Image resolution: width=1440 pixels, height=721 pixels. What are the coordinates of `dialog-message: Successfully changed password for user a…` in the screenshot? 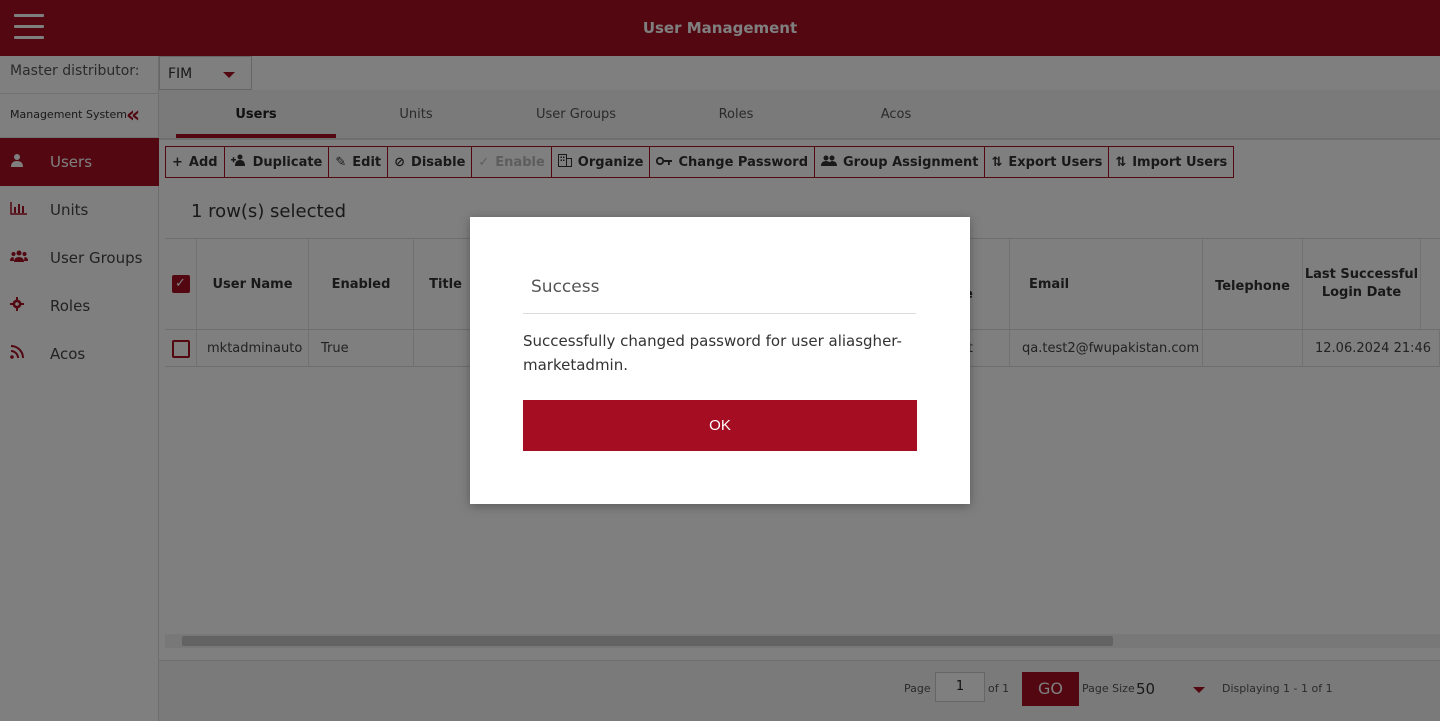 It's located at (712, 353).